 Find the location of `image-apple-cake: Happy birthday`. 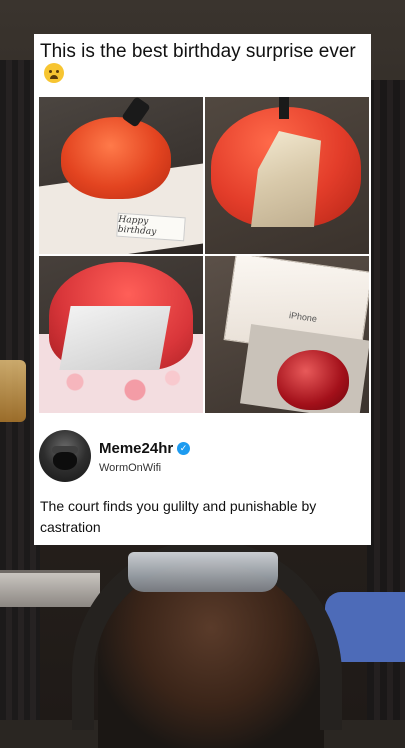

image-apple-cake: Happy birthday is located at coordinates (121, 175).